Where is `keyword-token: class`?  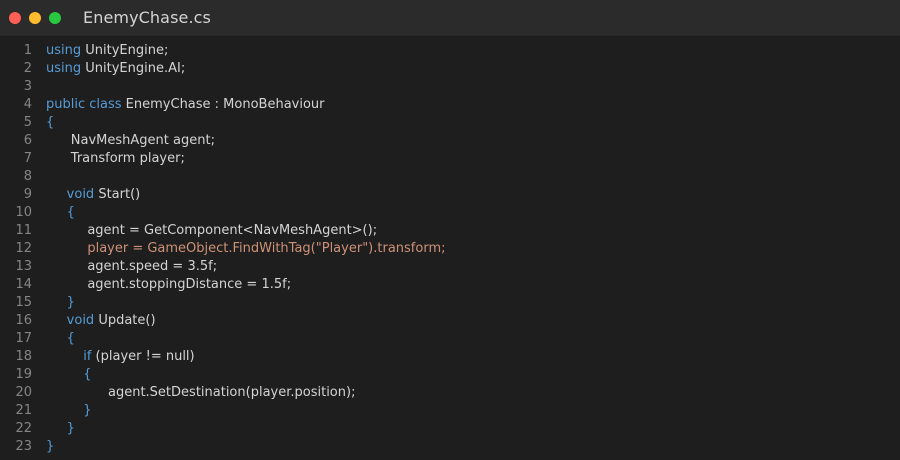 keyword-token: class is located at coordinates (105, 104).